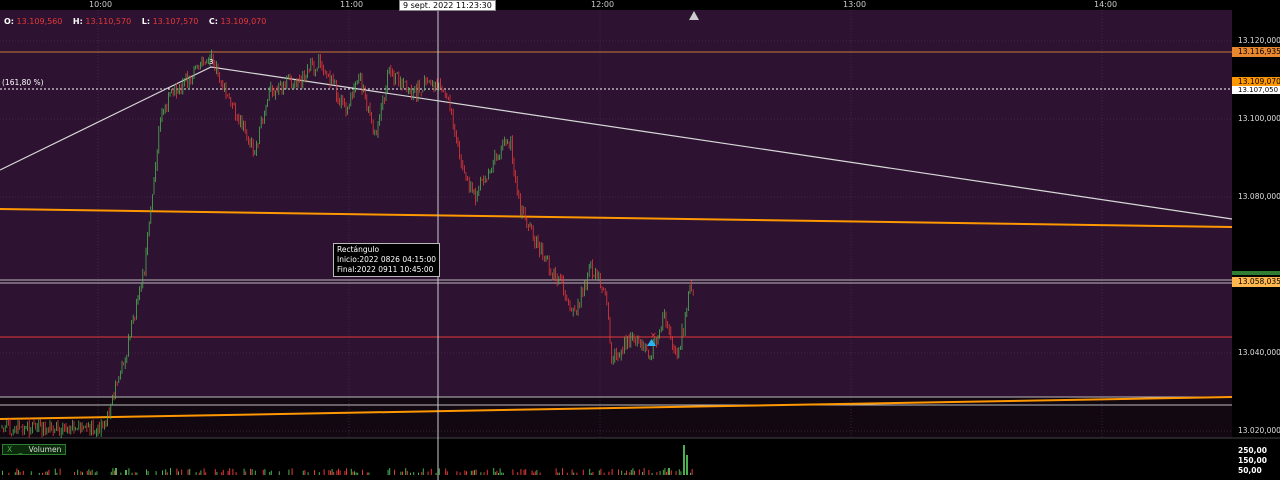  What do you see at coordinates (9, 449) in the screenshot?
I see `close-icon: X` at bounding box center [9, 449].